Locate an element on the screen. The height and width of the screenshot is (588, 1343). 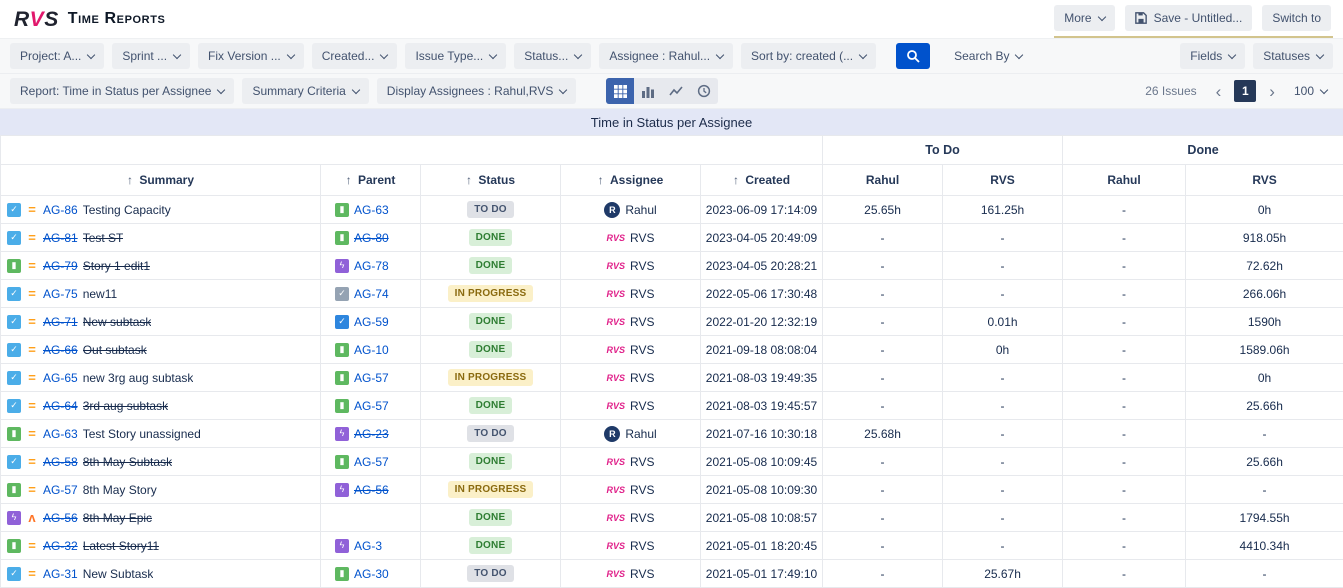
issue-key-link: AG-66 is located at coordinates (60, 350).